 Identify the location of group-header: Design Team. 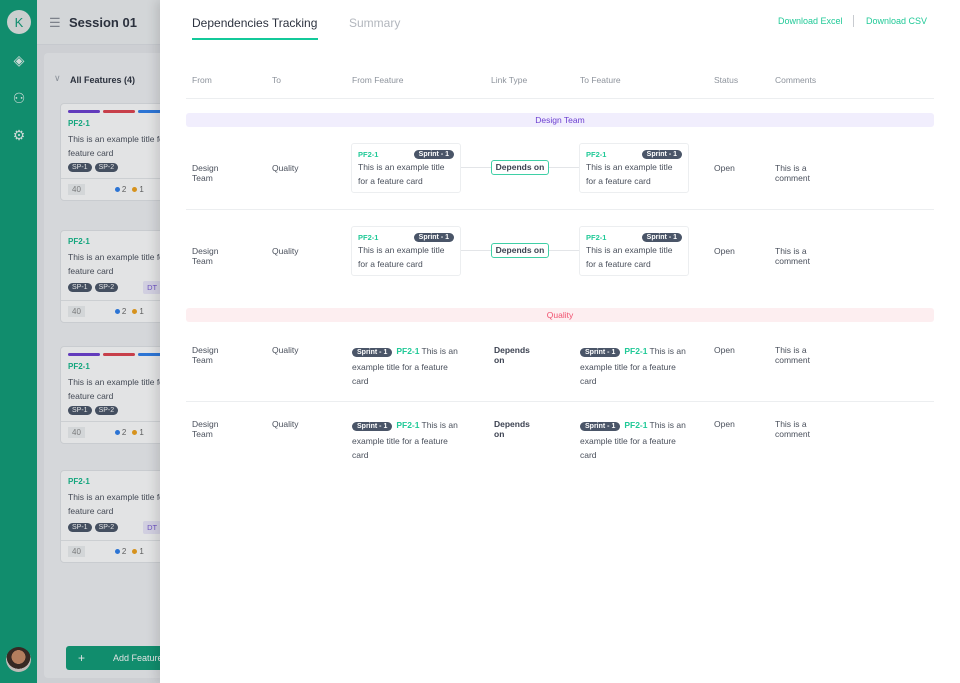
(560, 120).